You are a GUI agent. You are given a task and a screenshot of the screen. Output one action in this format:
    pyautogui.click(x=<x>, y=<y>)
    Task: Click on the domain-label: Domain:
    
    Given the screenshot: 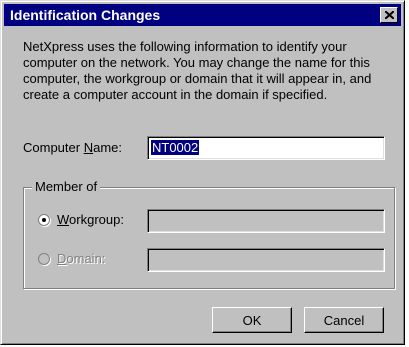 What is the action you would take?
    pyautogui.click(x=81, y=258)
    